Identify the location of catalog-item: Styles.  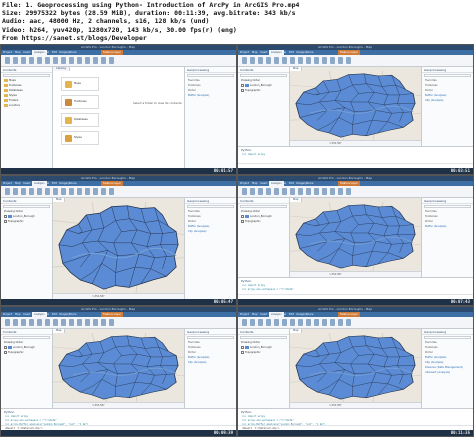
(80, 138).